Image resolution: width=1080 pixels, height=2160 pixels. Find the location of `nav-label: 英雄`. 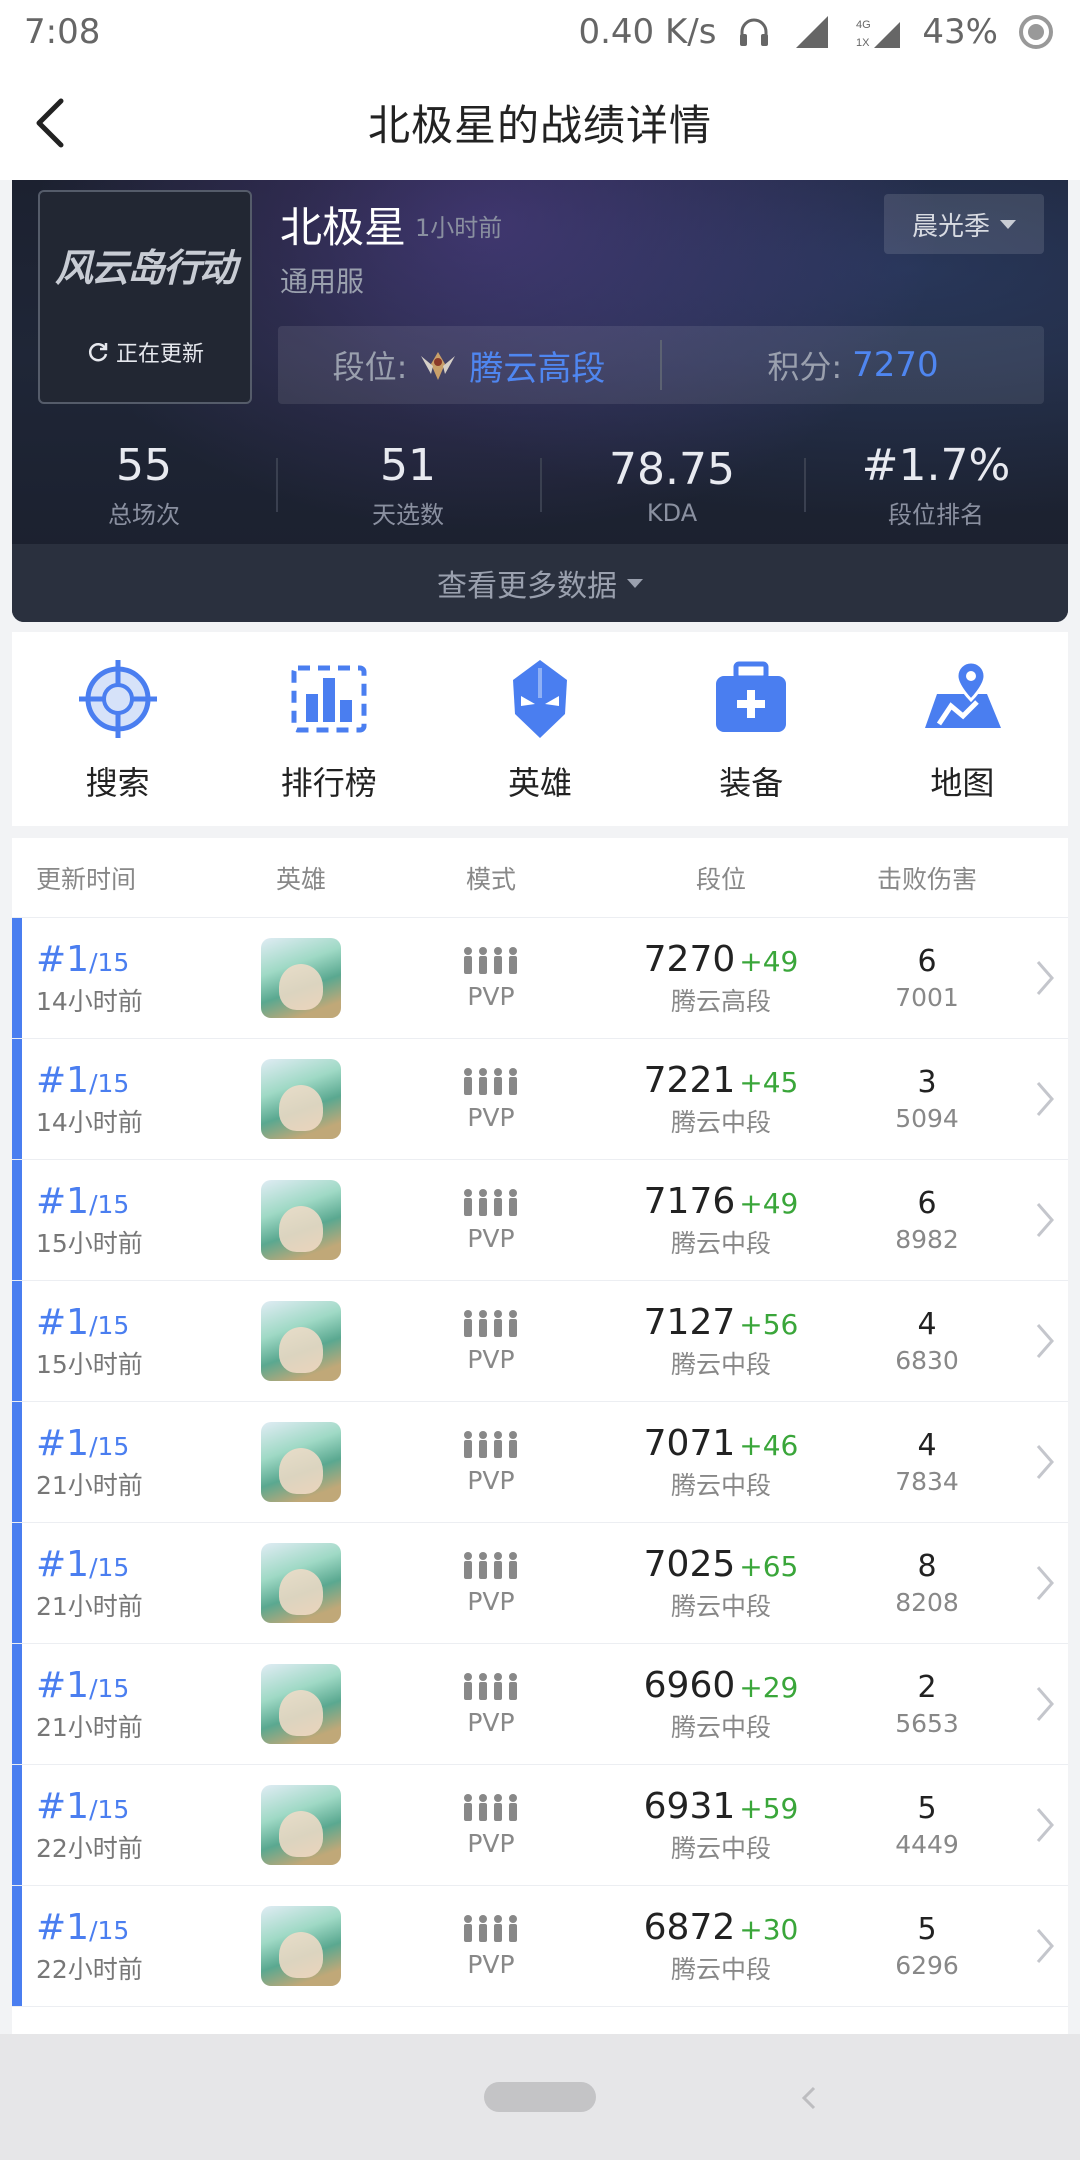

nav-label: 英雄 is located at coordinates (540, 783).